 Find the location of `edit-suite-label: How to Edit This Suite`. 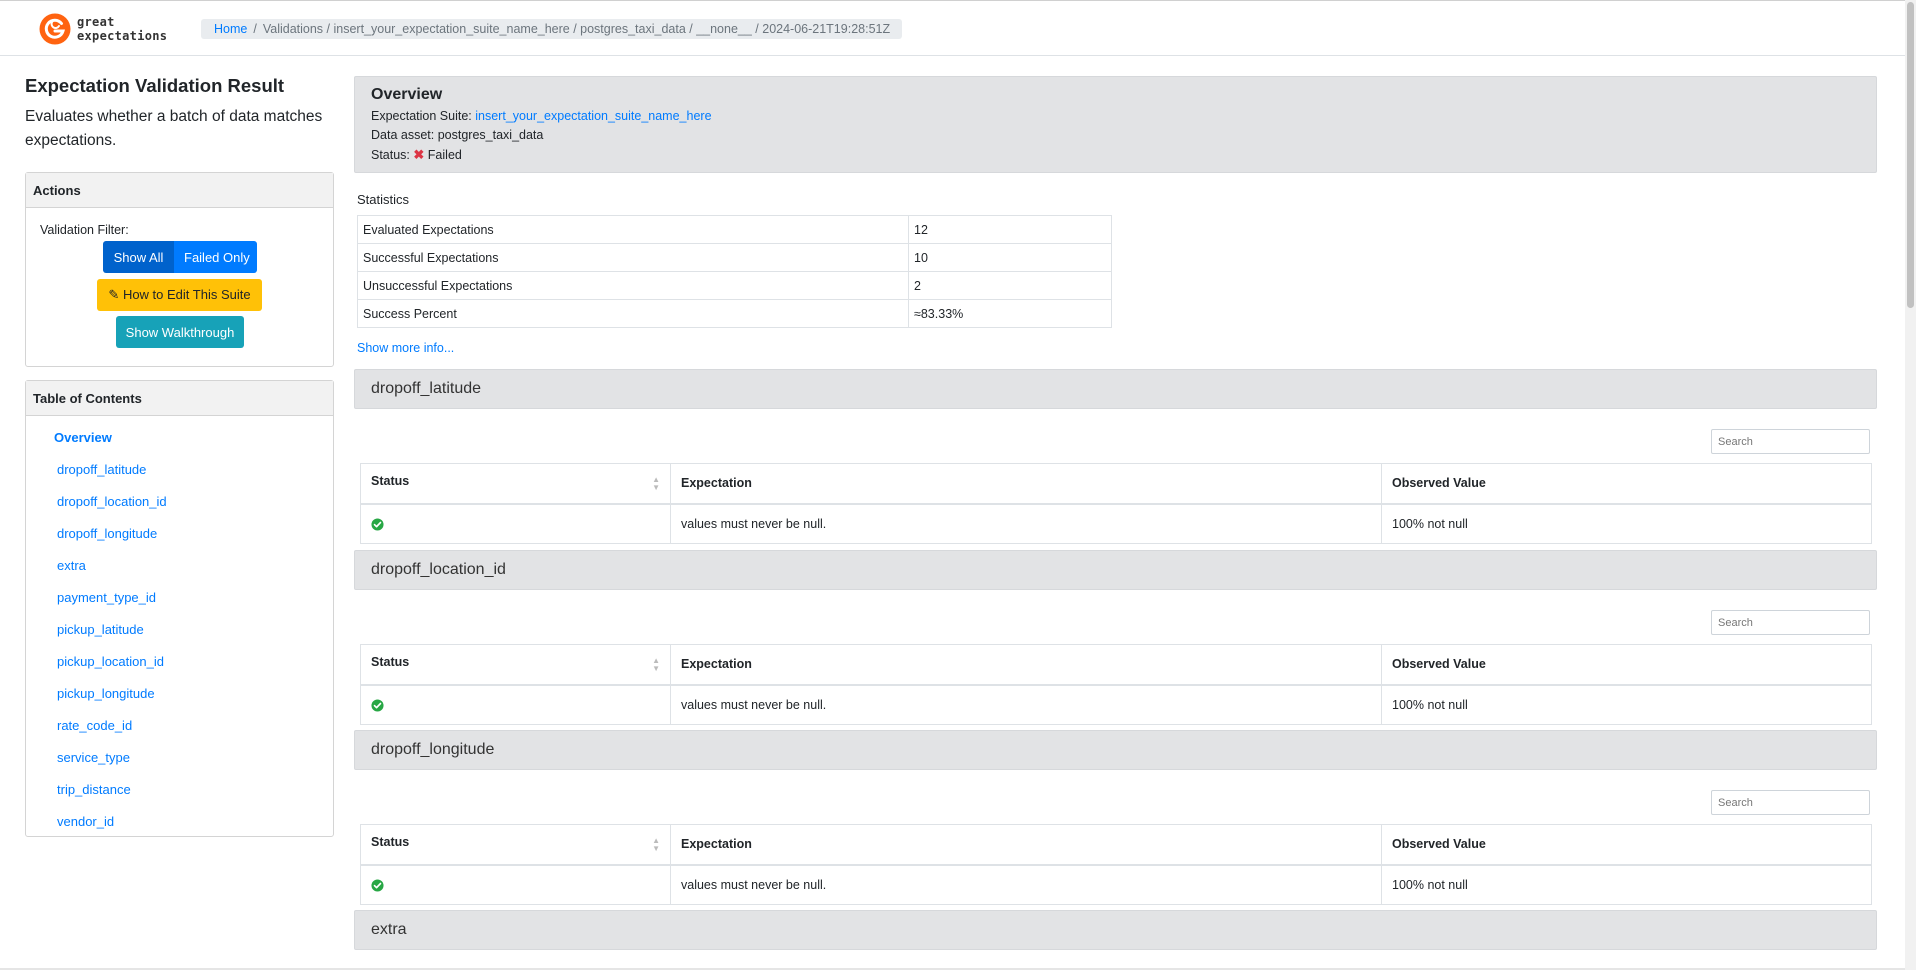

edit-suite-label: How to Edit This Suite is located at coordinates (186, 294).